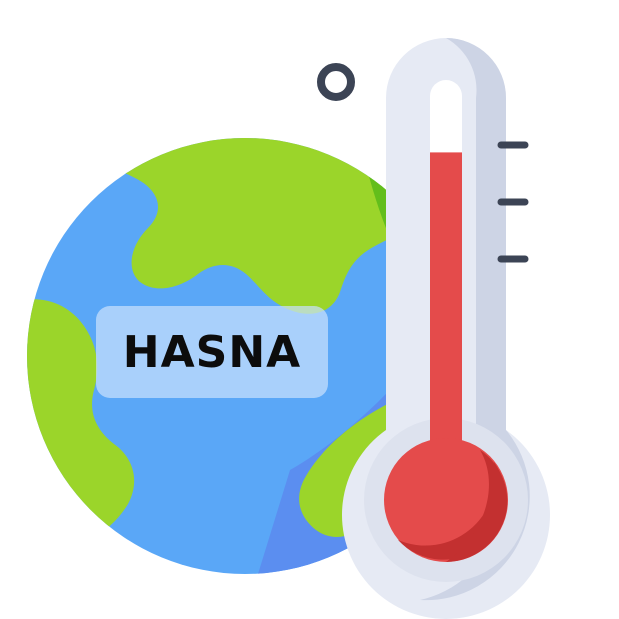  What do you see at coordinates (212, 352) in the screenshot?
I see `name-label: HASNA` at bounding box center [212, 352].